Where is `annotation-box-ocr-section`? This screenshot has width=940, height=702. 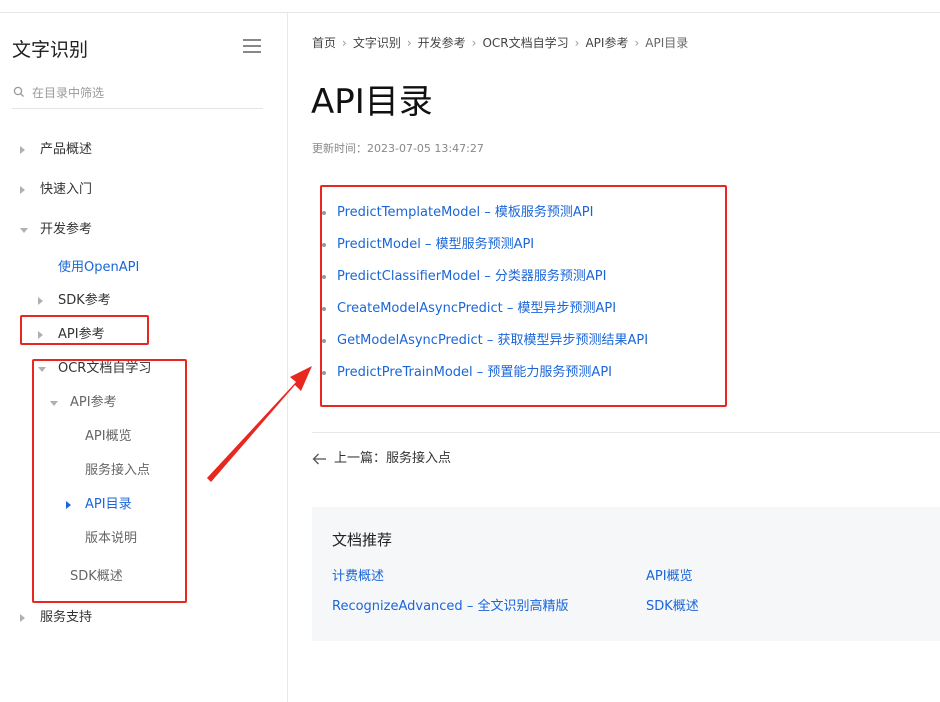 annotation-box-ocr-section is located at coordinates (109, 481).